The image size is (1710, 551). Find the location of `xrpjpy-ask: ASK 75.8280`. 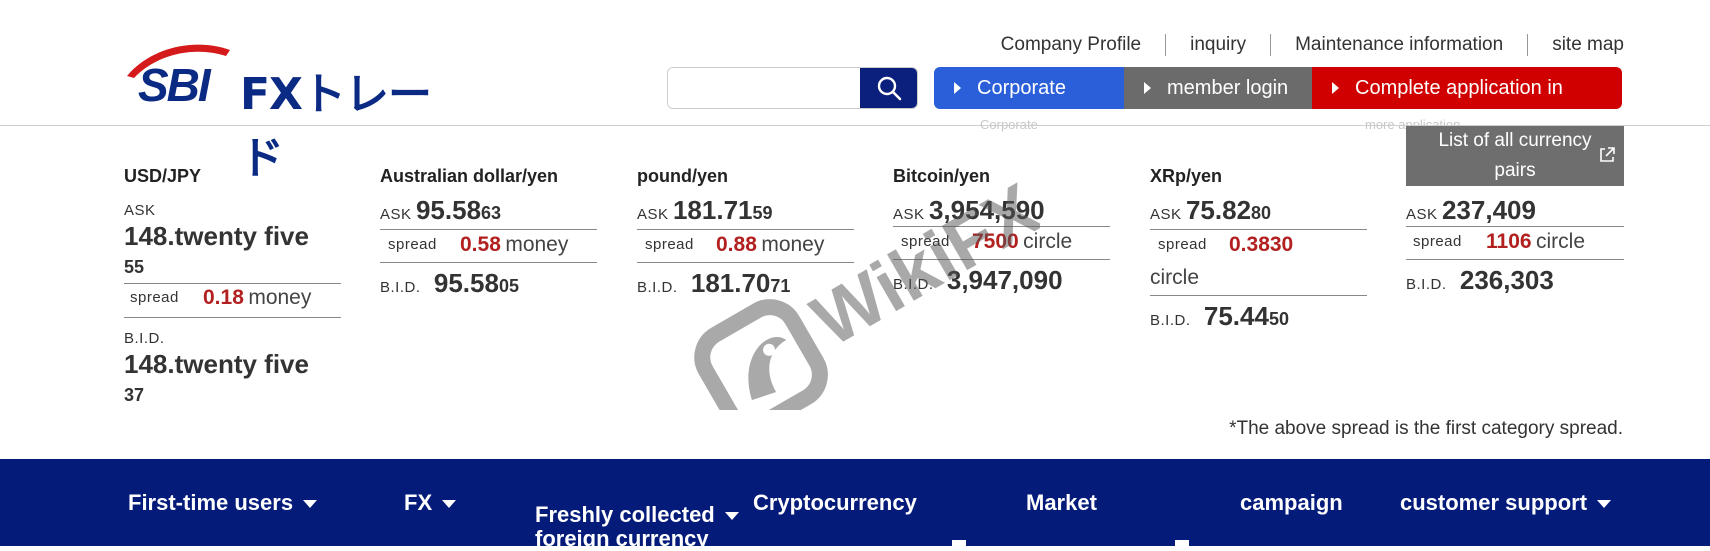

xrpjpy-ask: ASK 75.8280 is located at coordinates (1210, 210).